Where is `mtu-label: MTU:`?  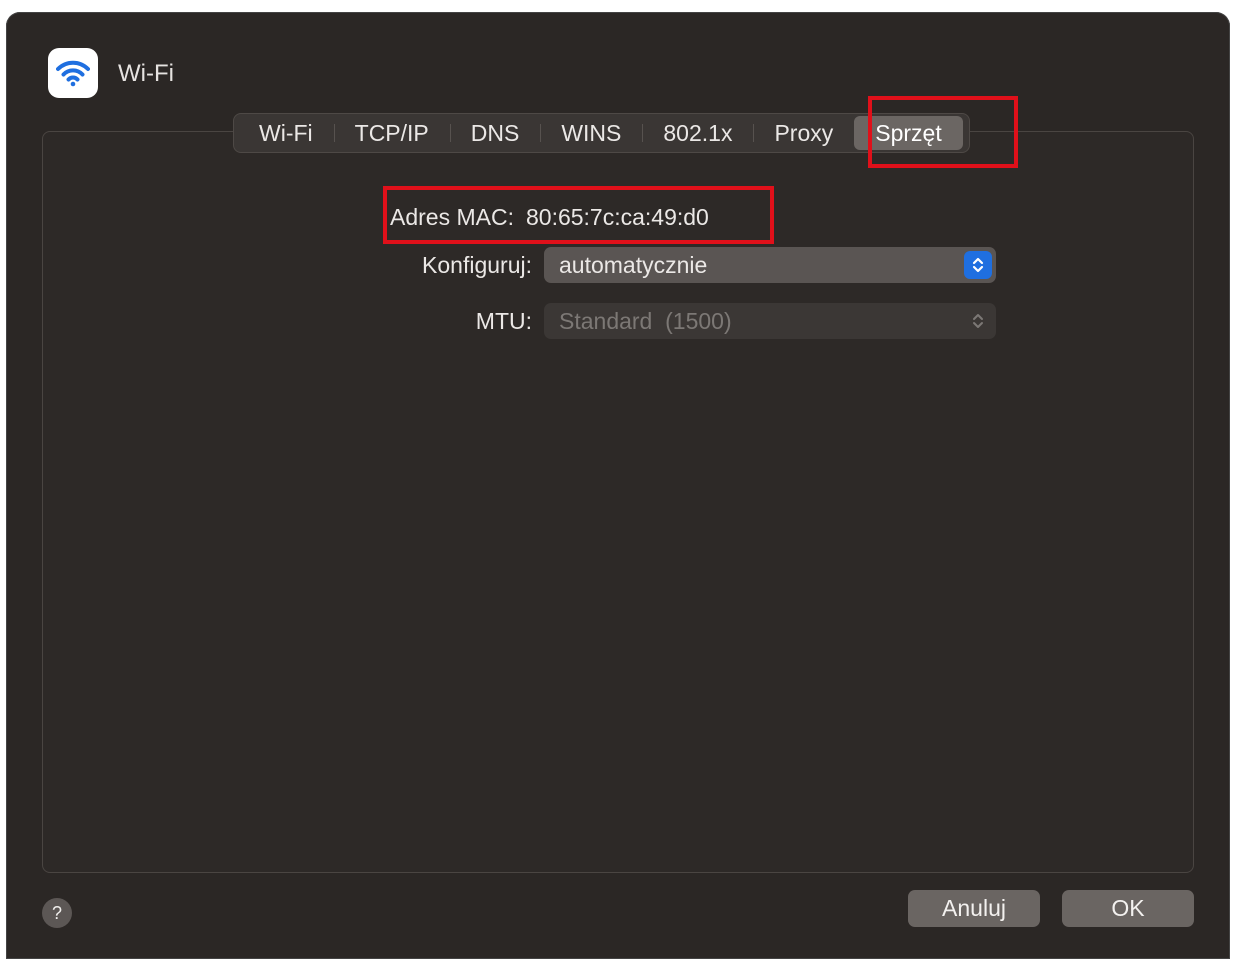 mtu-label: MTU: is located at coordinates (503, 320).